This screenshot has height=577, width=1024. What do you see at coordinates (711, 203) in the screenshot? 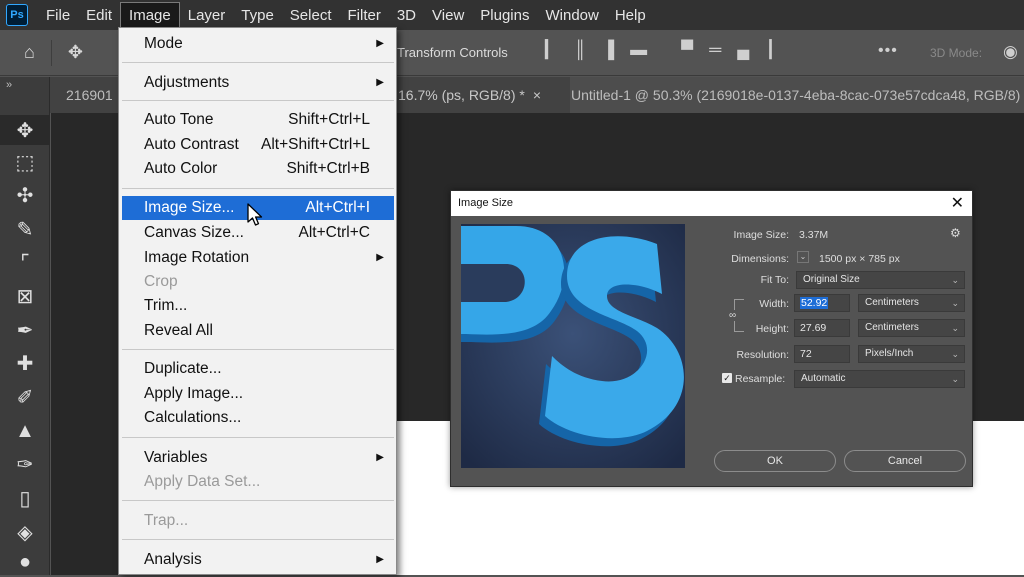
I see `dialog-titlebar: Image Size ✕` at bounding box center [711, 203].